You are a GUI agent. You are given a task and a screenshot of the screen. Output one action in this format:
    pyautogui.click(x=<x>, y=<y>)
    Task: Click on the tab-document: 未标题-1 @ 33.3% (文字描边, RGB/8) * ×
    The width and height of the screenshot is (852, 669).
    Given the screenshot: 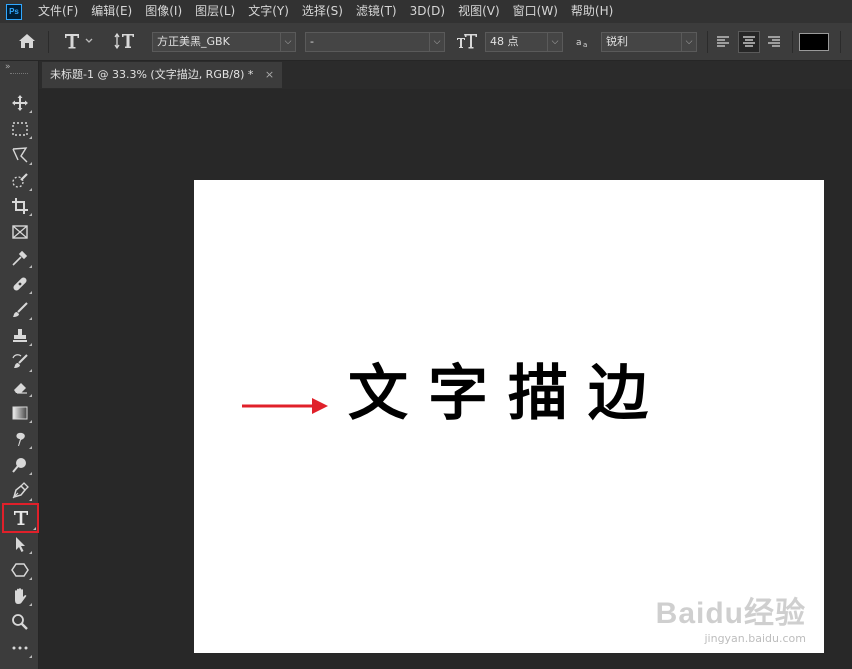 What is the action you would take?
    pyautogui.click(x=162, y=75)
    